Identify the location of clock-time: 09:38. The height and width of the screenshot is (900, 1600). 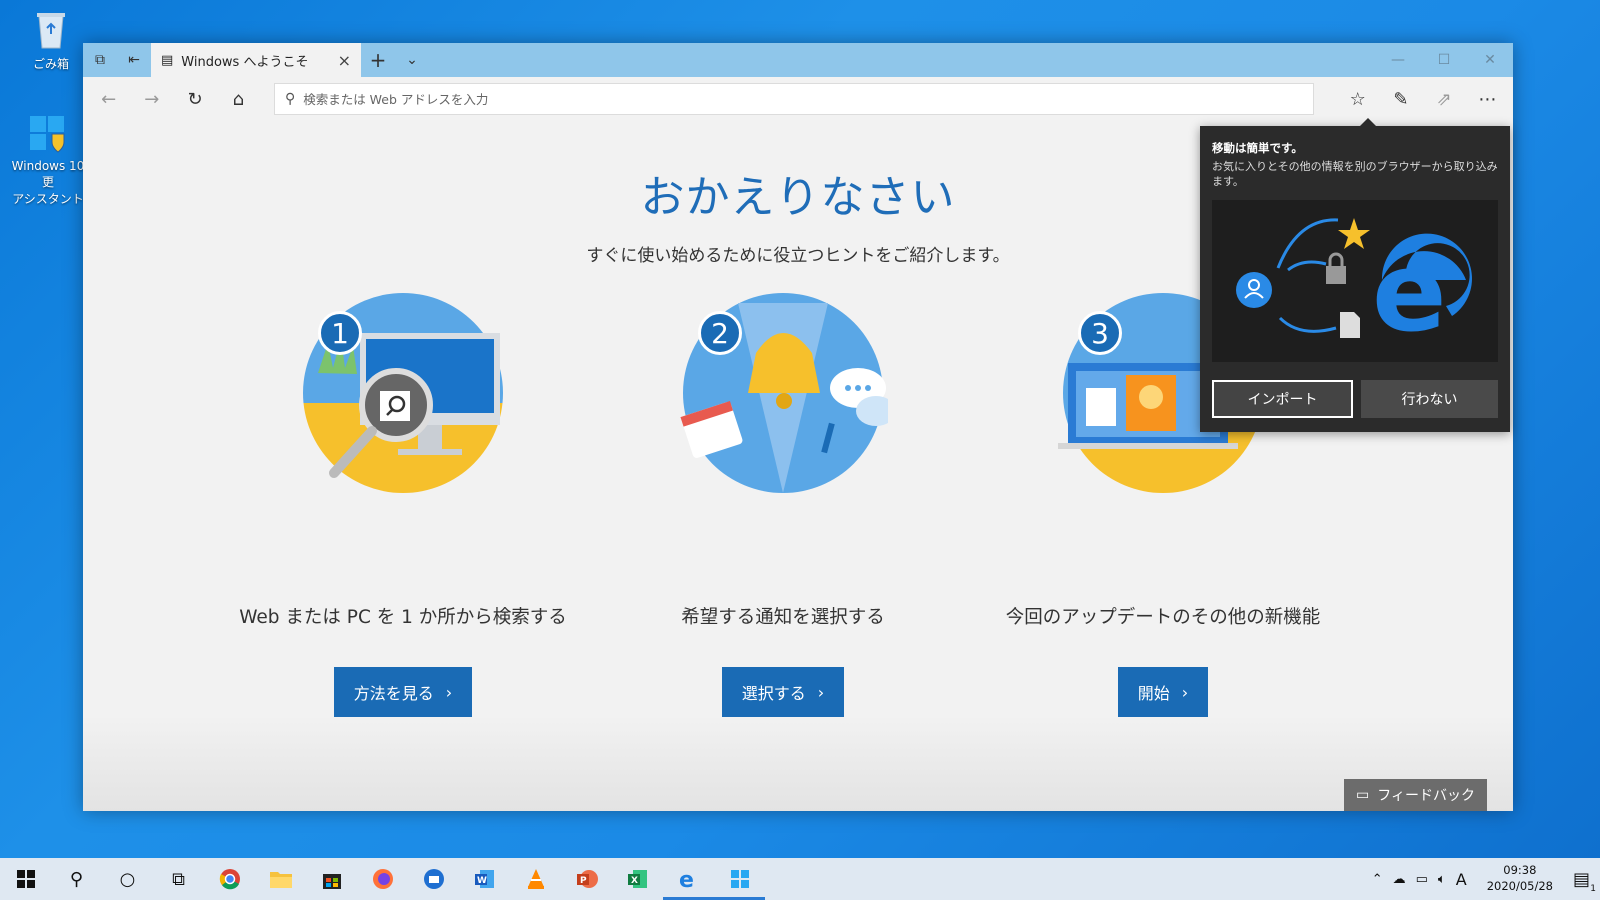
(1520, 870).